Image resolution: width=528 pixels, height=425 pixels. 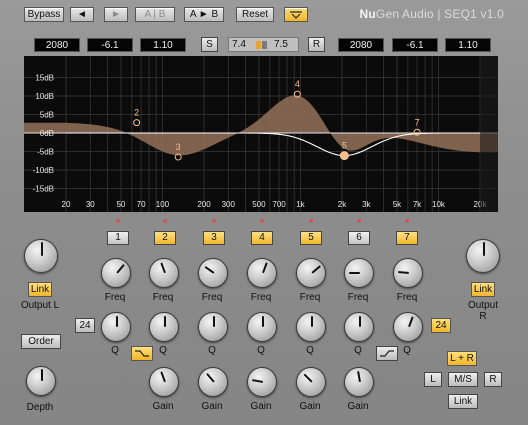 I want to click on order-button: Order, so click(x=41, y=341).